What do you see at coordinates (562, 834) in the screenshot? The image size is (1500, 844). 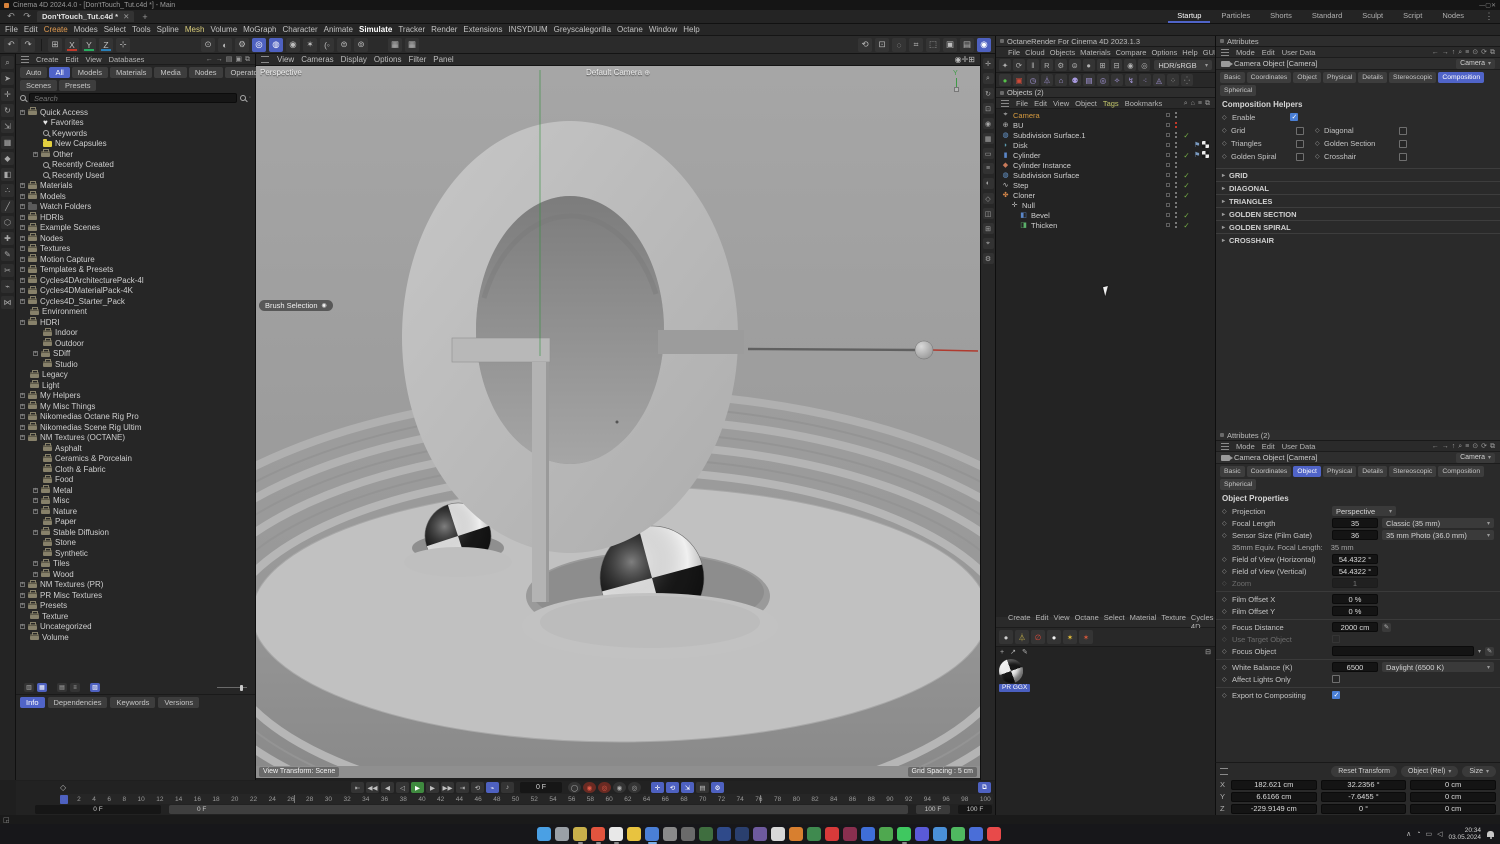 I see `mail-app` at bounding box center [562, 834].